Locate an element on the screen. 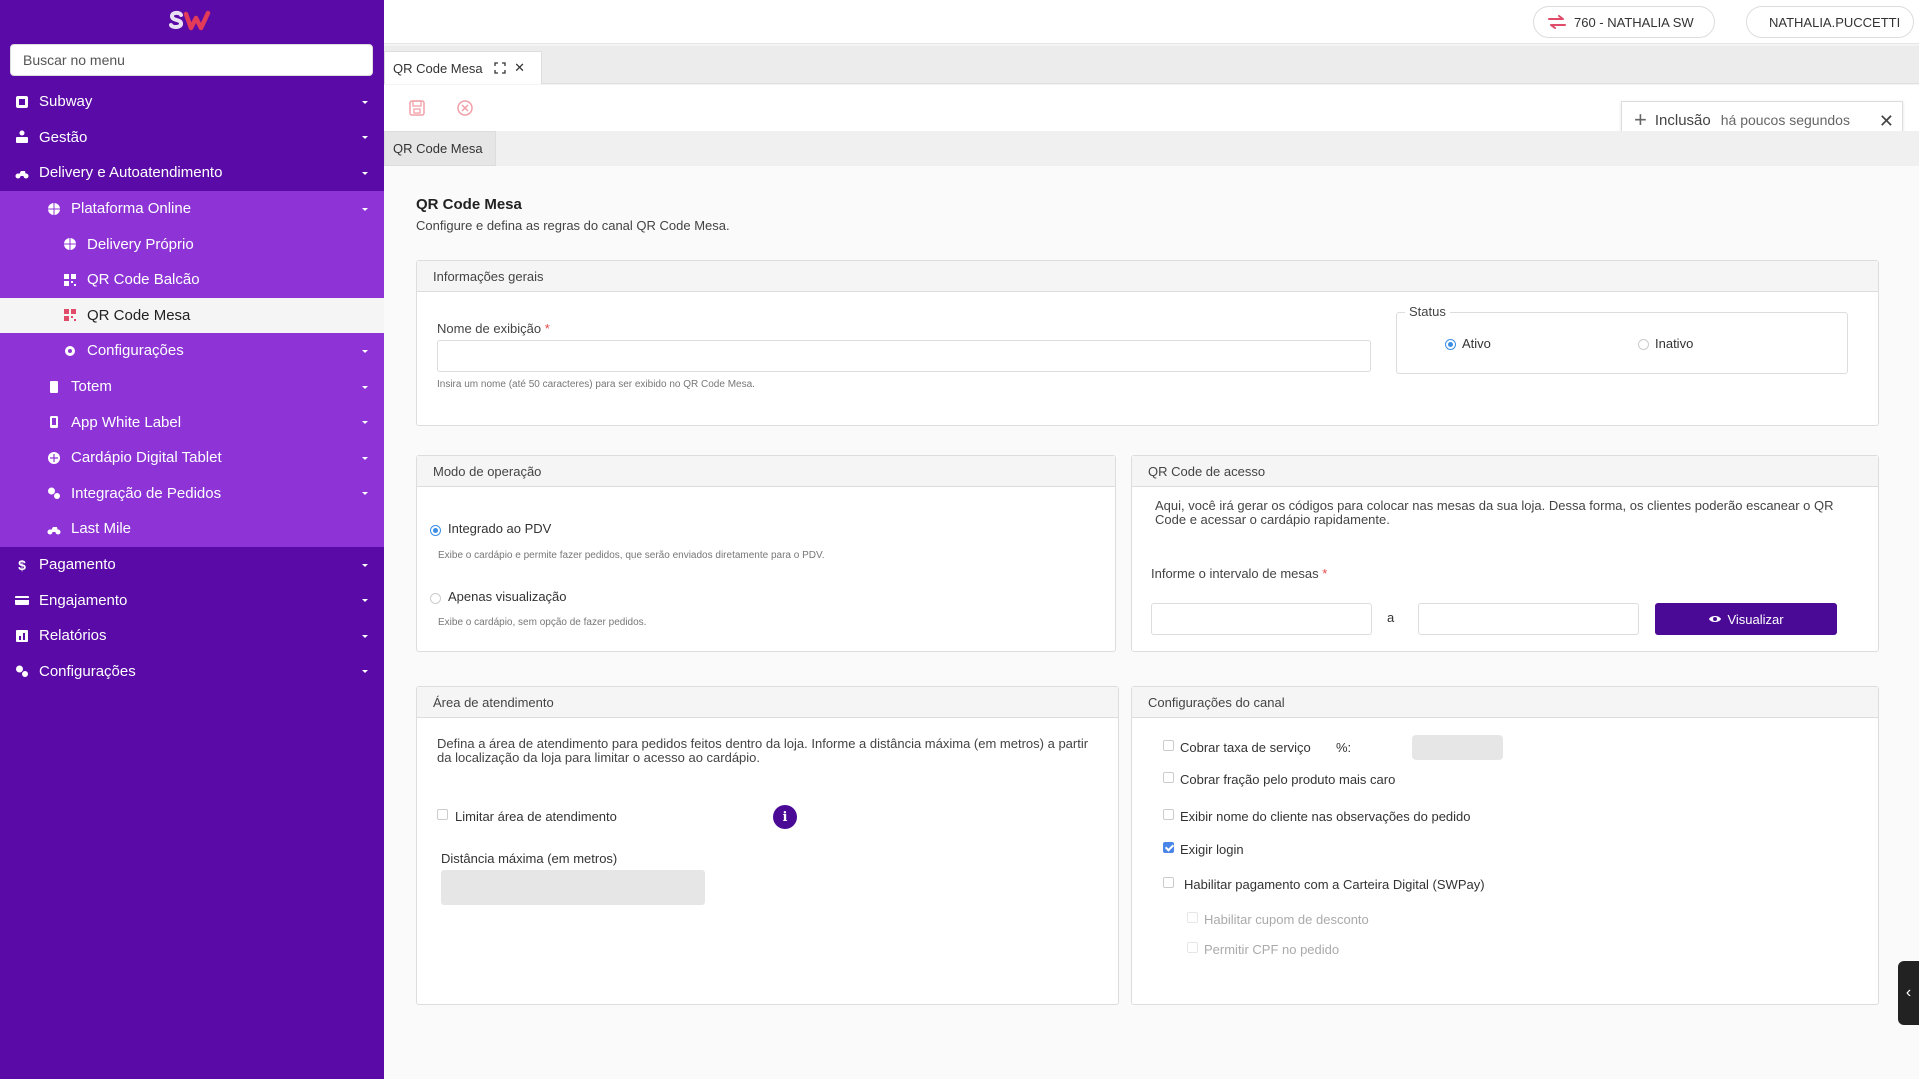 The height and width of the screenshot is (1079, 1919). max-distance-input is located at coordinates (573, 887).